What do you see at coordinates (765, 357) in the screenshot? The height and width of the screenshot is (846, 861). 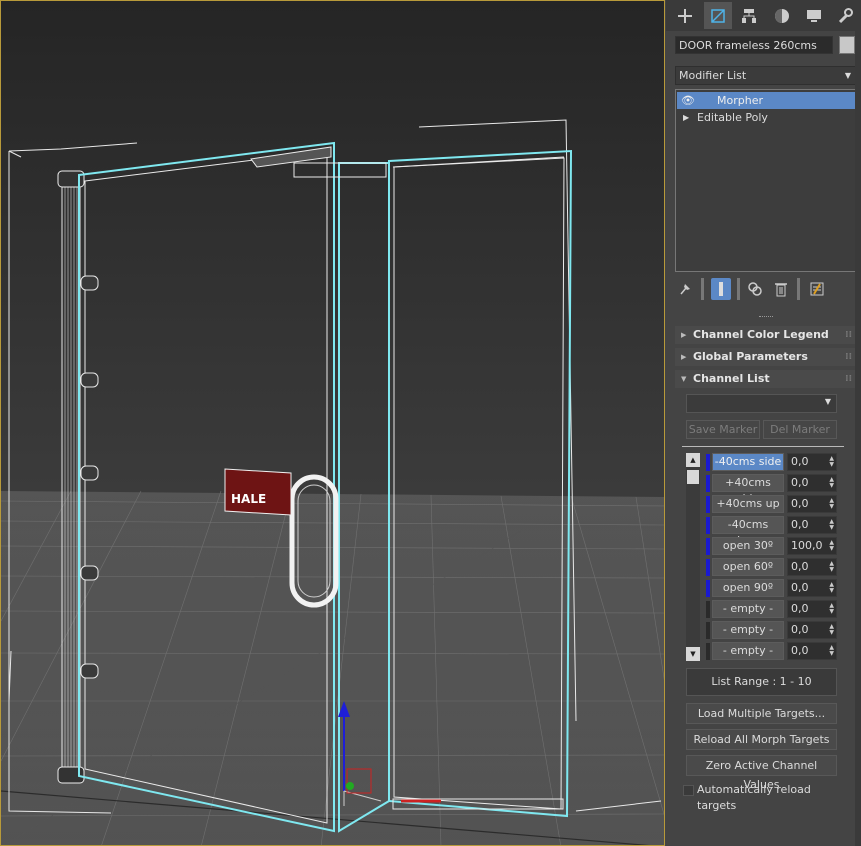 I see `rollout-global-parameters: ▶ Global Parameters ⁞⁞` at bounding box center [765, 357].